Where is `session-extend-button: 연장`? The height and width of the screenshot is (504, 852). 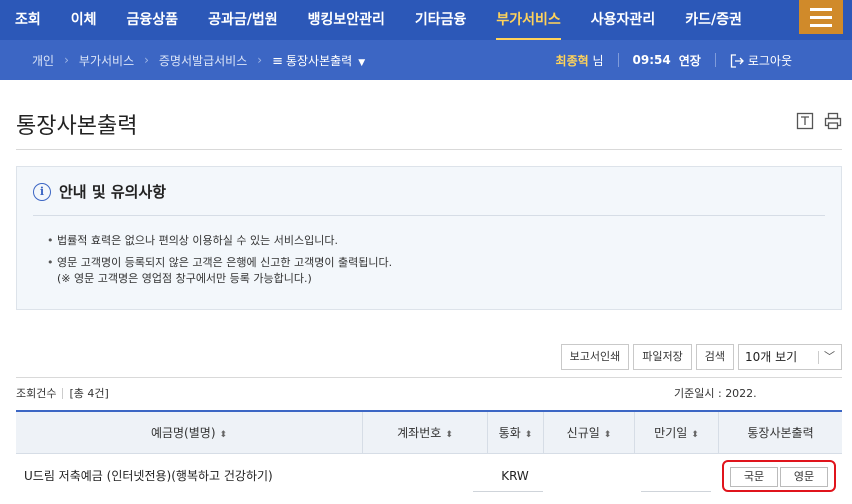 session-extend-button: 연장 is located at coordinates (690, 60).